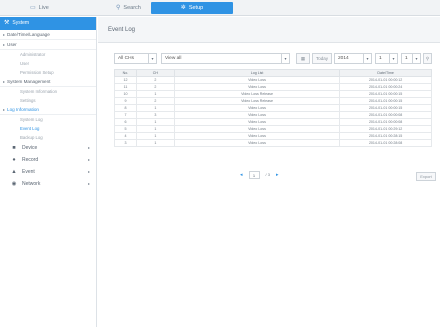 This screenshot has width=440, height=327. I want to click on sidebar-subitem-backup-log: Backup Log, so click(48, 137).